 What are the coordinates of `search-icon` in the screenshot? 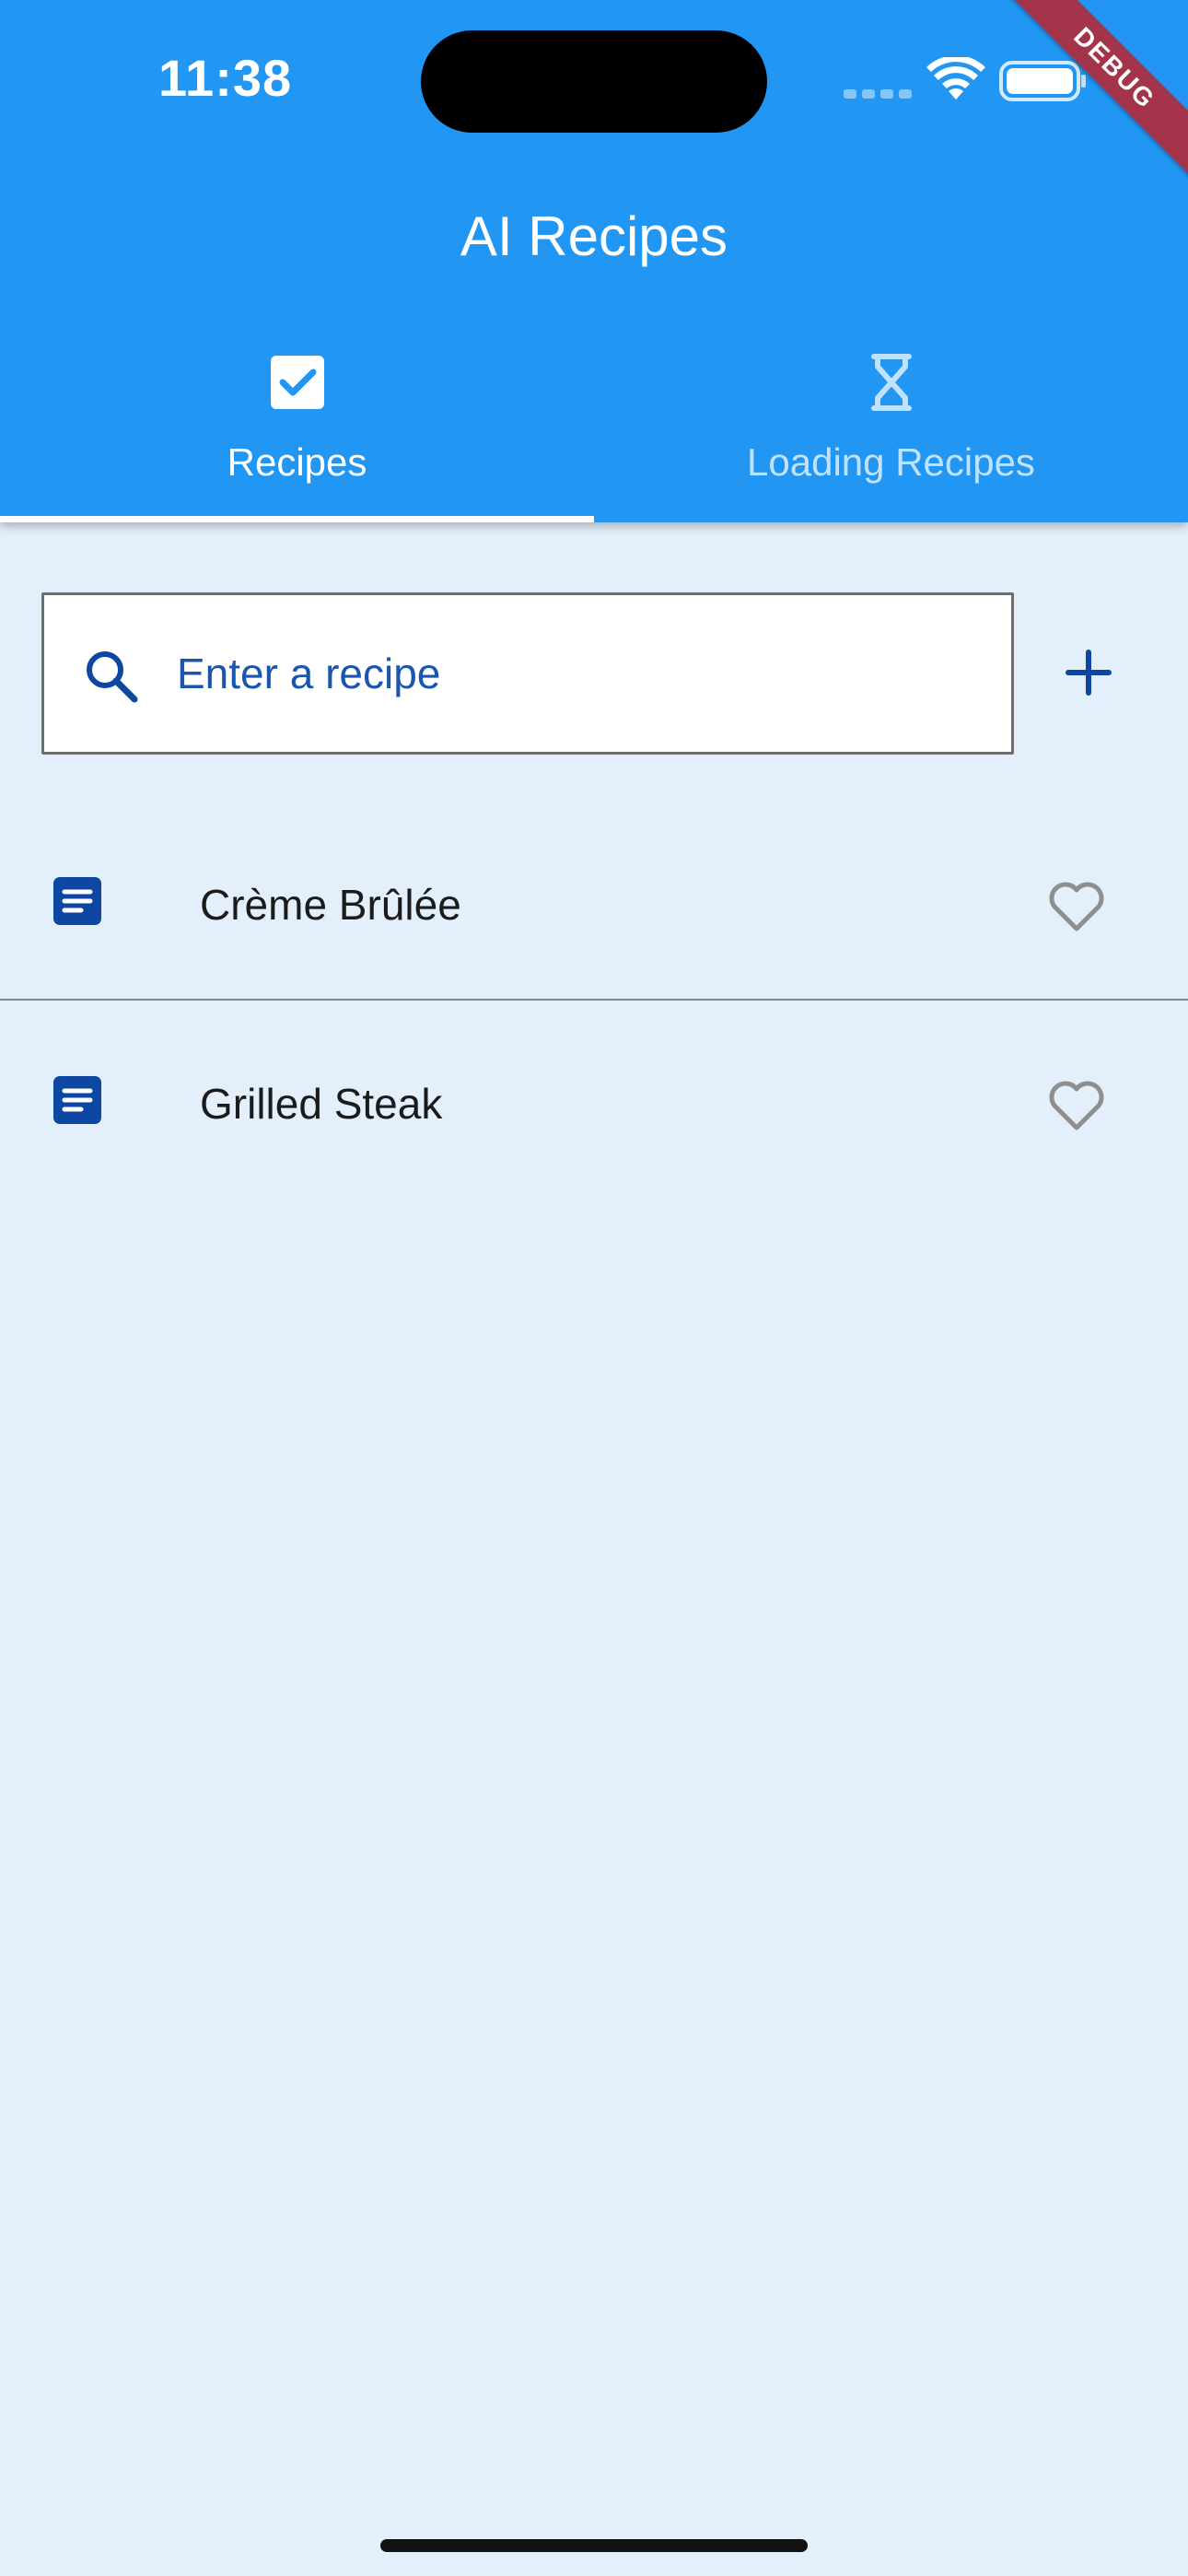 It's located at (112, 677).